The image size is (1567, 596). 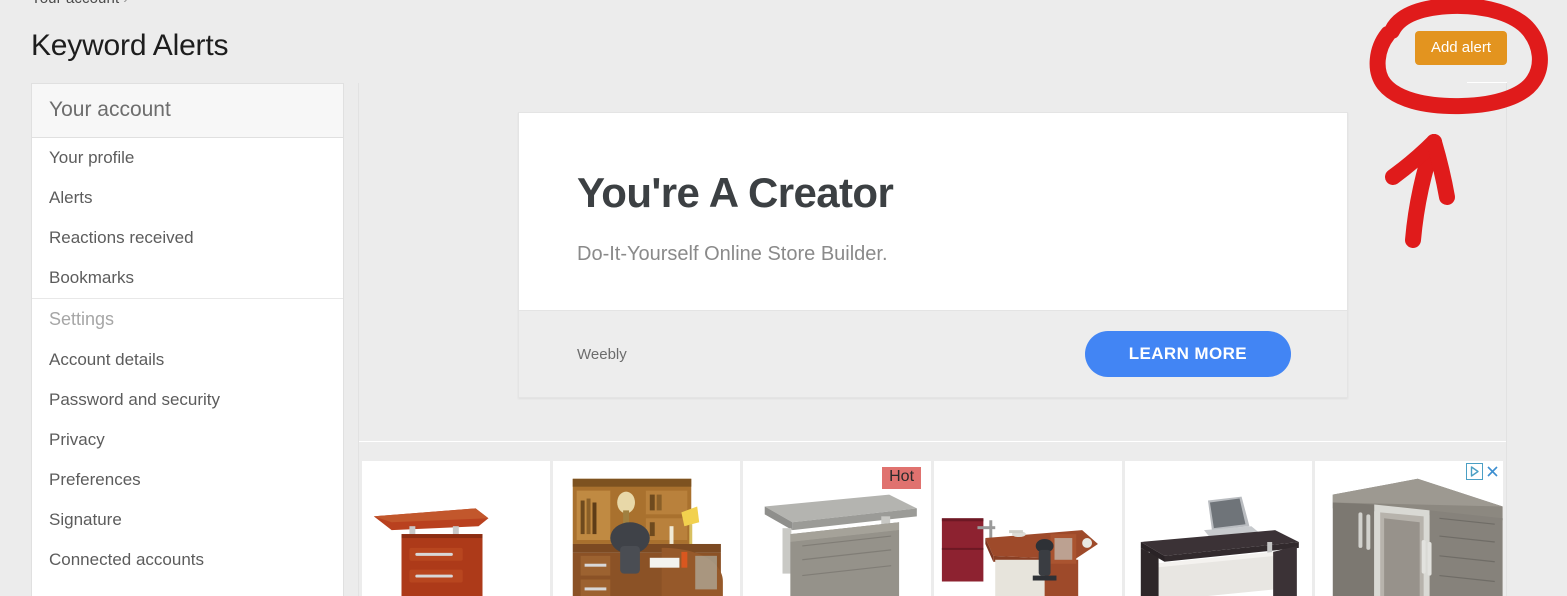 What do you see at coordinates (187, 278) in the screenshot?
I see `sidebar-item-bookmarks: Bookmarks` at bounding box center [187, 278].